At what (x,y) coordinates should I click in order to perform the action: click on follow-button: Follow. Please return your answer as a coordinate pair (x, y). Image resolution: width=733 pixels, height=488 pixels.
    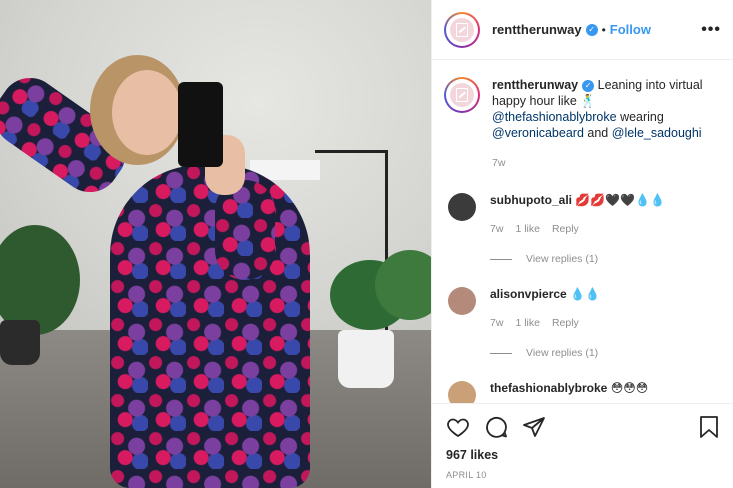
    Looking at the image, I should click on (630, 29).